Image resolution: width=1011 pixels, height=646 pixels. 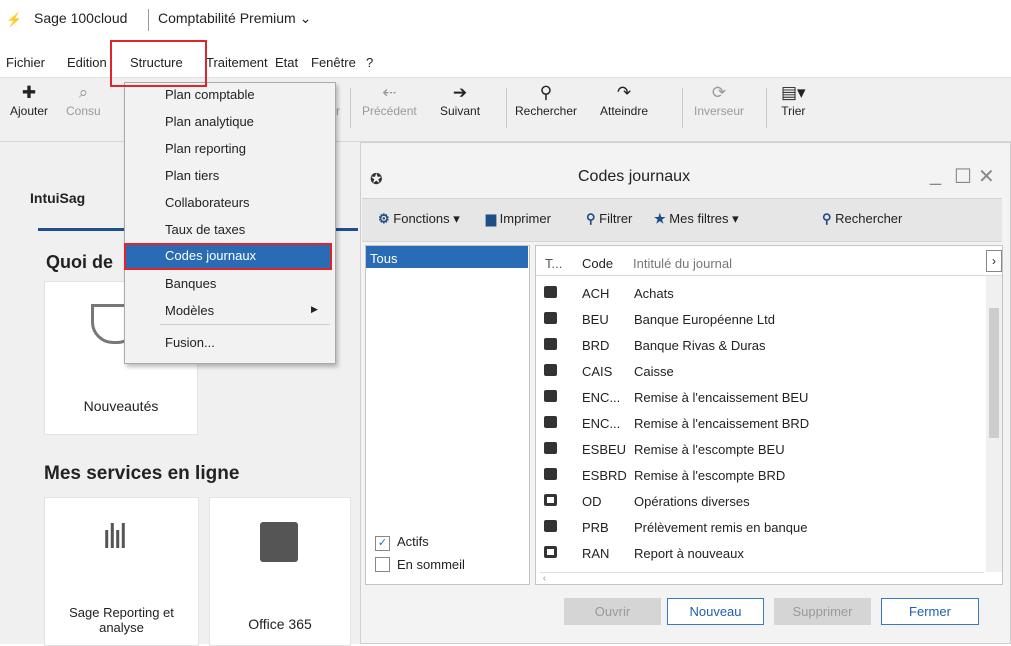 I want to click on sort-button: ▤▾ Trier, so click(x=793, y=100).